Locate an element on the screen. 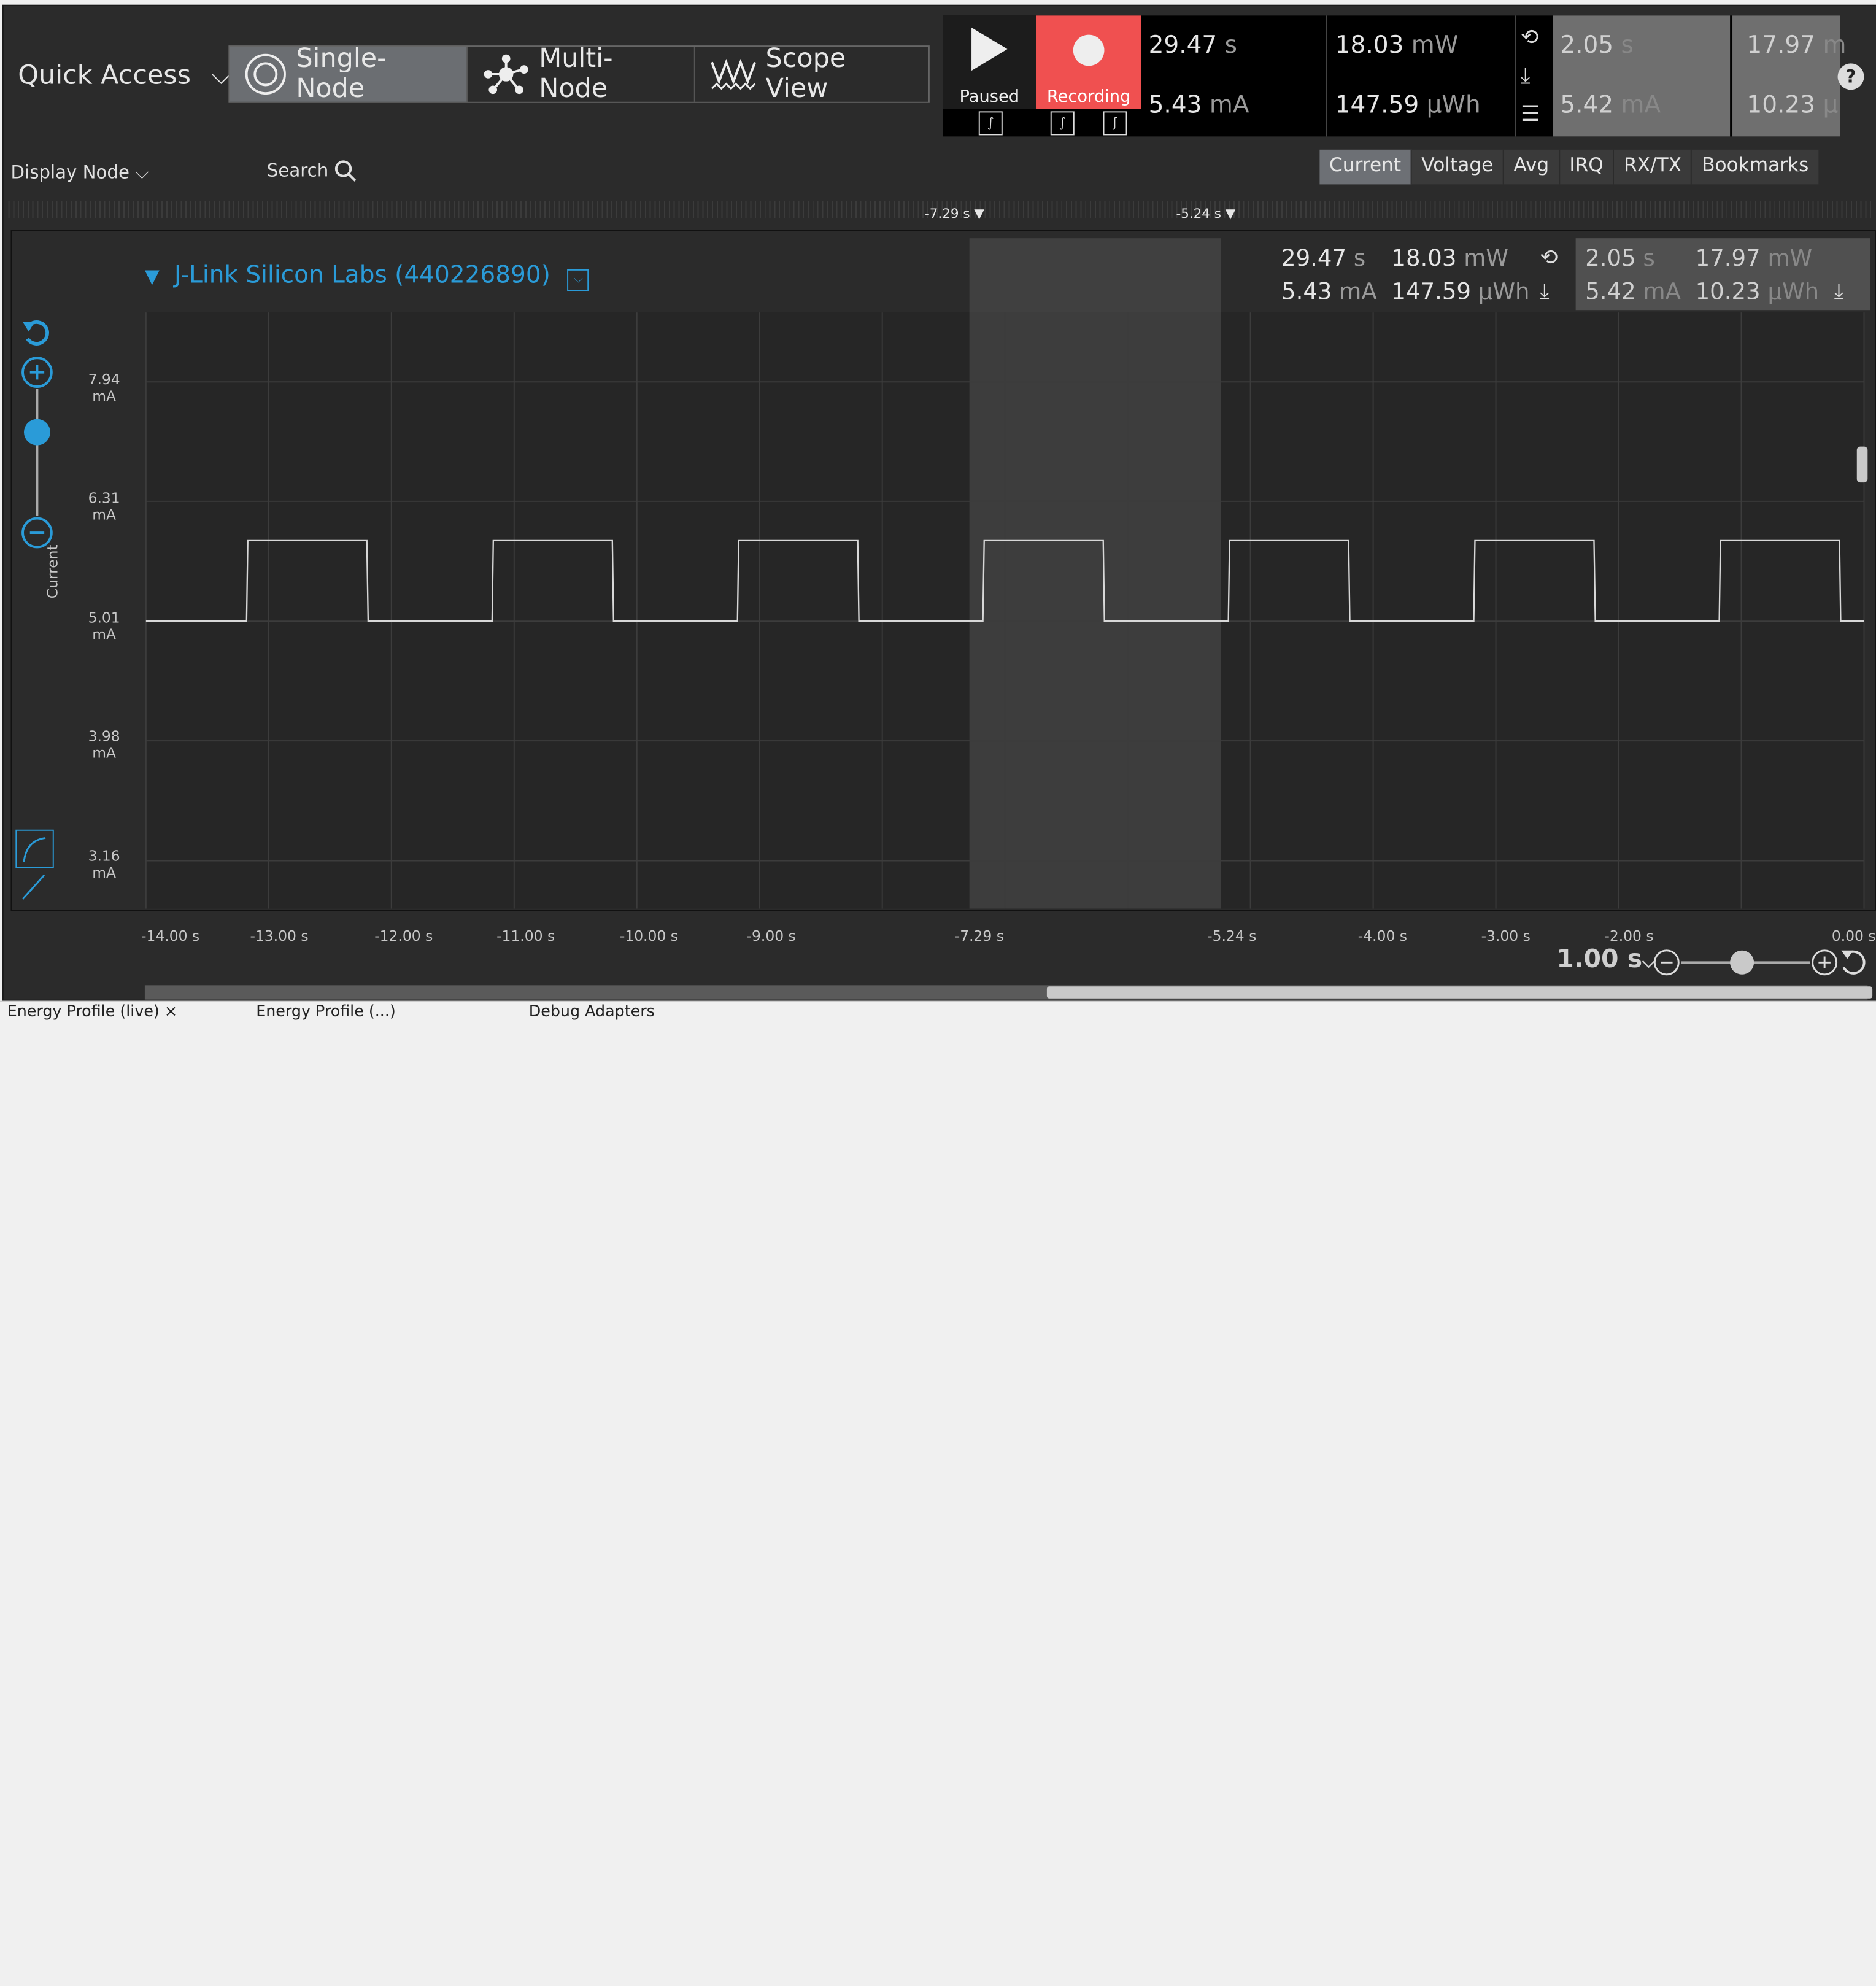 This screenshot has width=1876, height=1986. x-tick-label: -12.00 s is located at coordinates (403, 936).